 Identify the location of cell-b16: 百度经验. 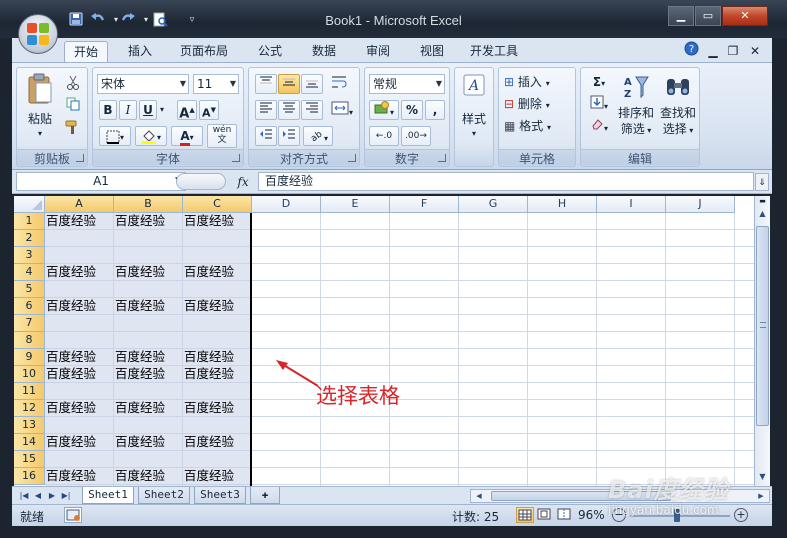
(139, 476).